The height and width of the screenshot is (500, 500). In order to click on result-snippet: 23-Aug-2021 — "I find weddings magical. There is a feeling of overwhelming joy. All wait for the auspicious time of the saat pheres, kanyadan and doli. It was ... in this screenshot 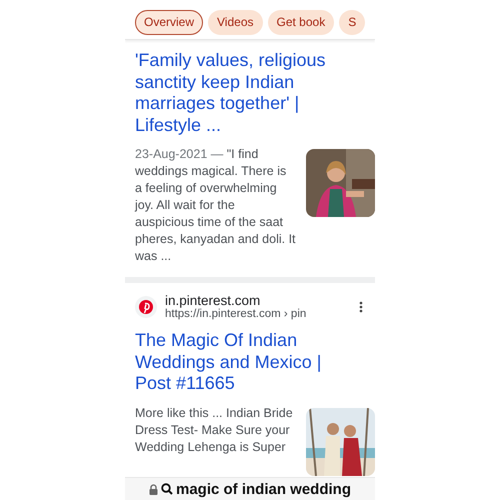, I will do `click(215, 205)`.